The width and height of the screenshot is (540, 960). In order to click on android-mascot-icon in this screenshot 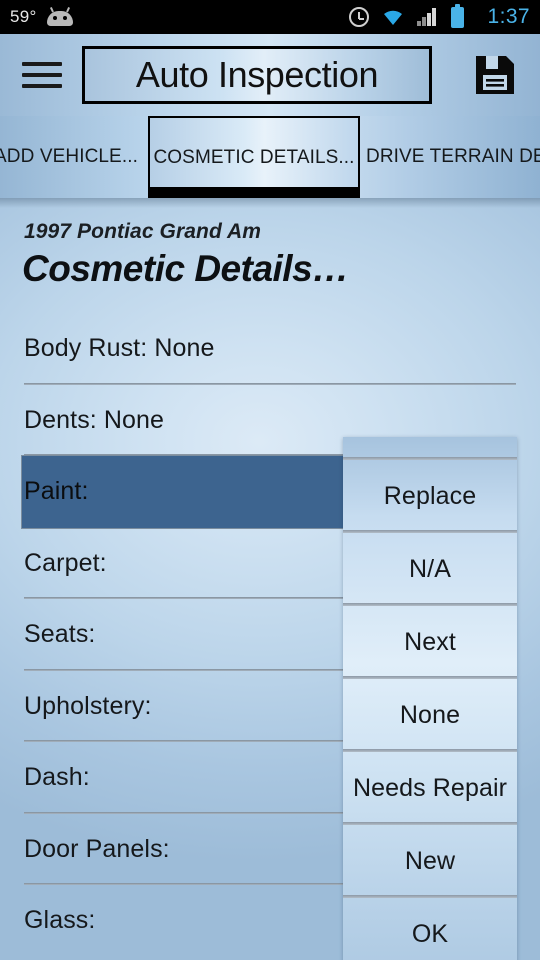, I will do `click(59, 16)`.